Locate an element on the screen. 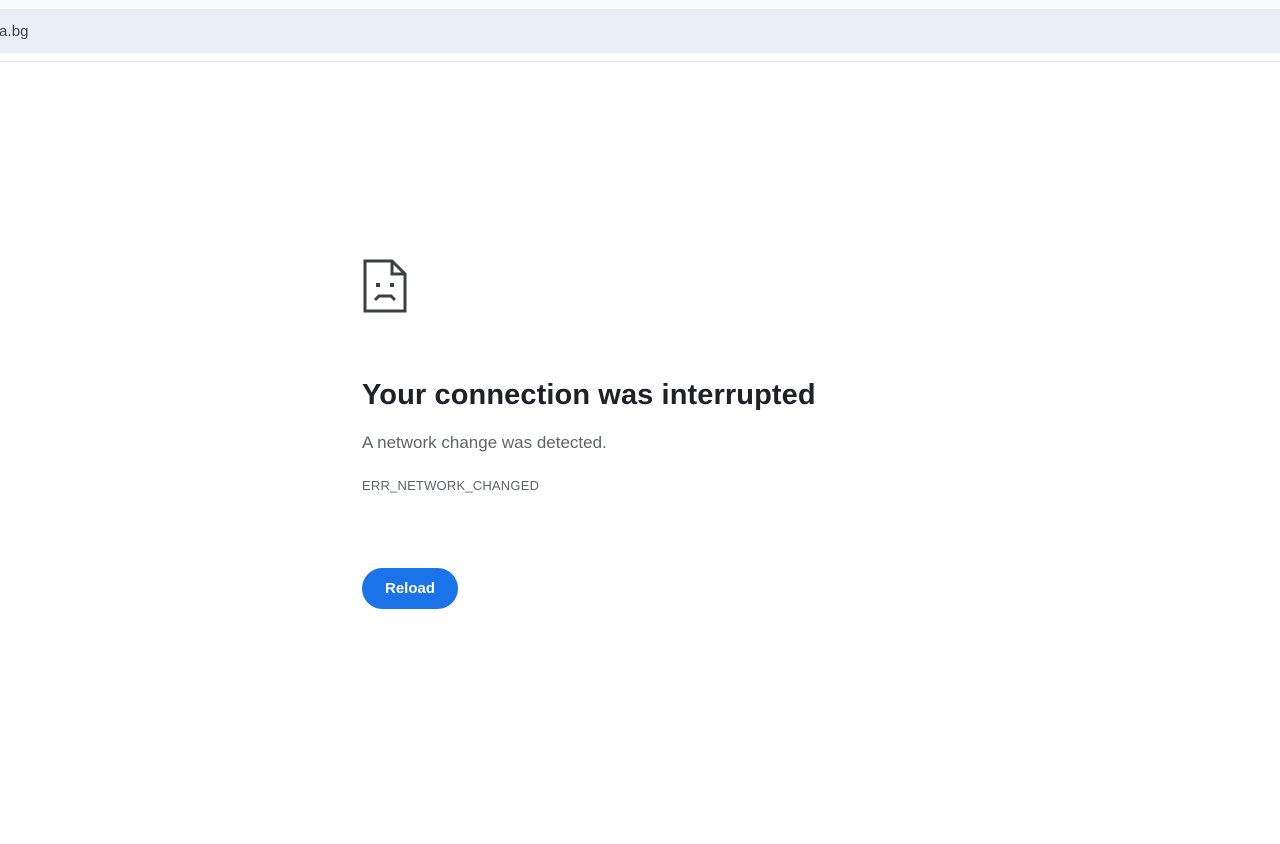 The width and height of the screenshot is (1280, 844). sad-document-icon is located at coordinates (642, 286).